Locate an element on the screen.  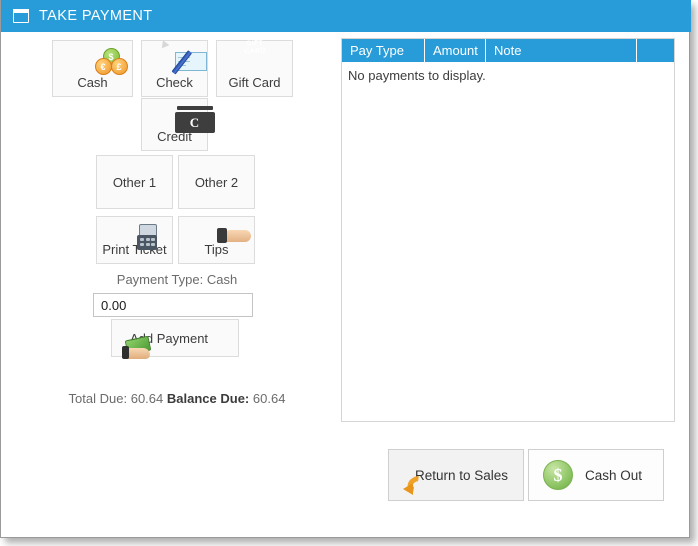
page-title: TAKE PAYMENT is located at coordinates (96, 16).